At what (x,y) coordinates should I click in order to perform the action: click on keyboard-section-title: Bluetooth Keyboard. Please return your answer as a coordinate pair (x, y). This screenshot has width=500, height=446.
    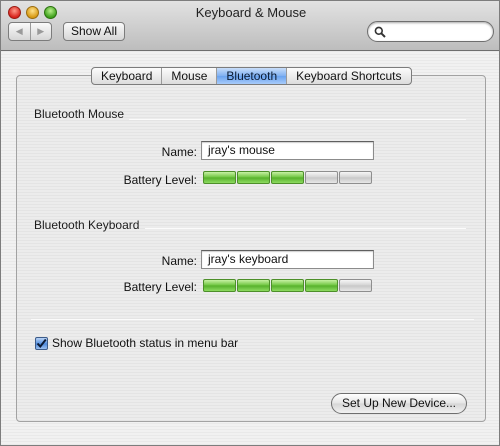
    Looking at the image, I should click on (87, 225).